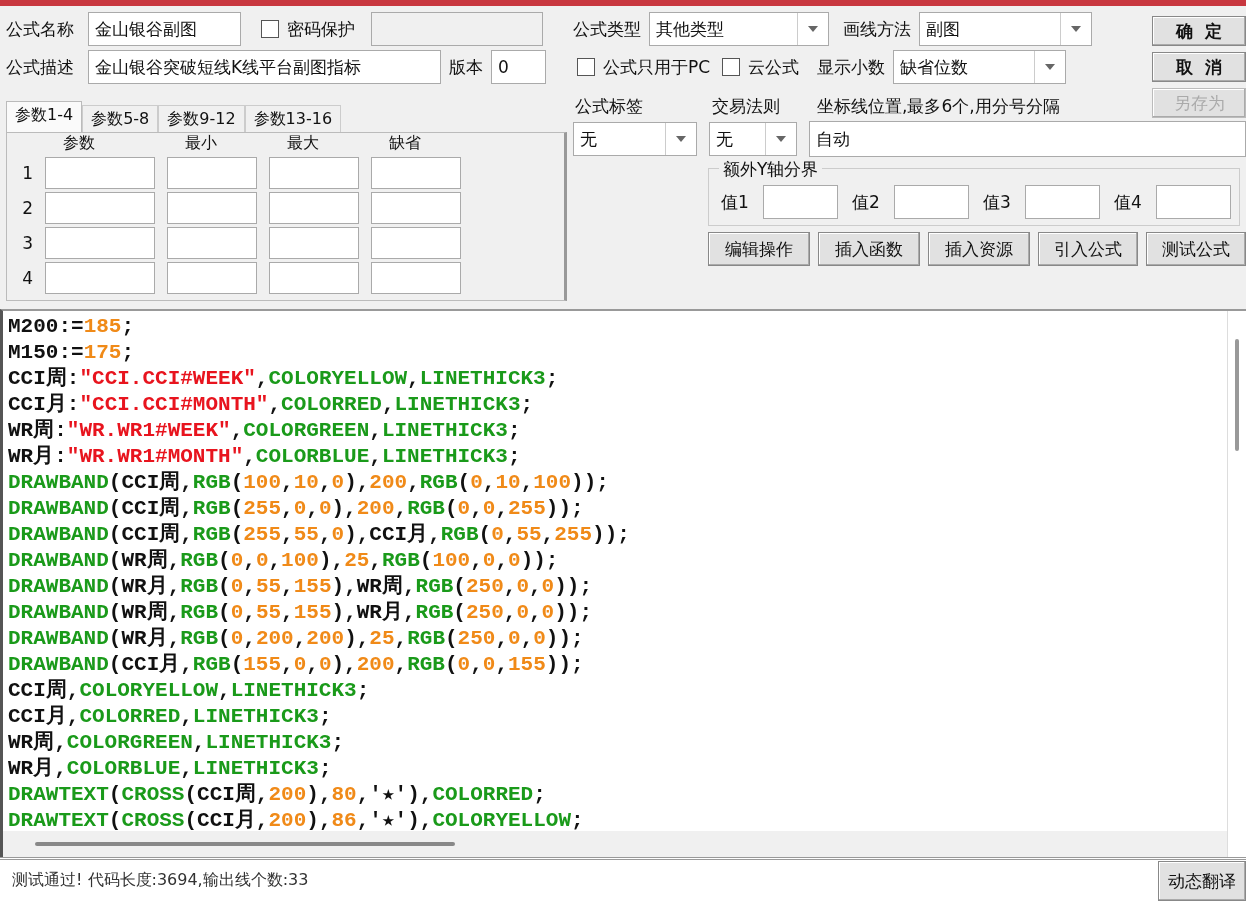 This screenshot has height=901, width=1246. Describe the element at coordinates (27, 243) in the screenshot. I see `row-number: 3` at that location.